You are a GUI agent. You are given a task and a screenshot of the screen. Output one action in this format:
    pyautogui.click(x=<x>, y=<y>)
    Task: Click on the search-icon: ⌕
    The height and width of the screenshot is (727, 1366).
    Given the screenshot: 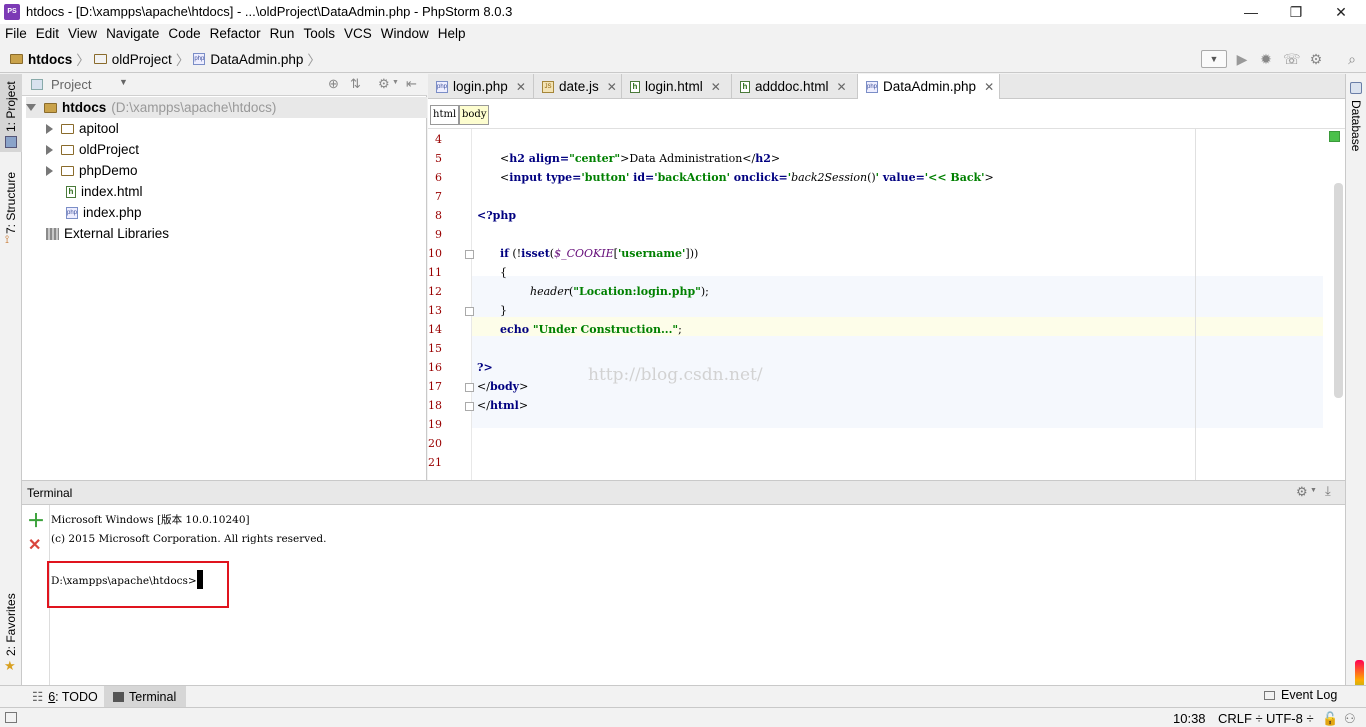 What is the action you would take?
    pyautogui.click(x=1352, y=59)
    